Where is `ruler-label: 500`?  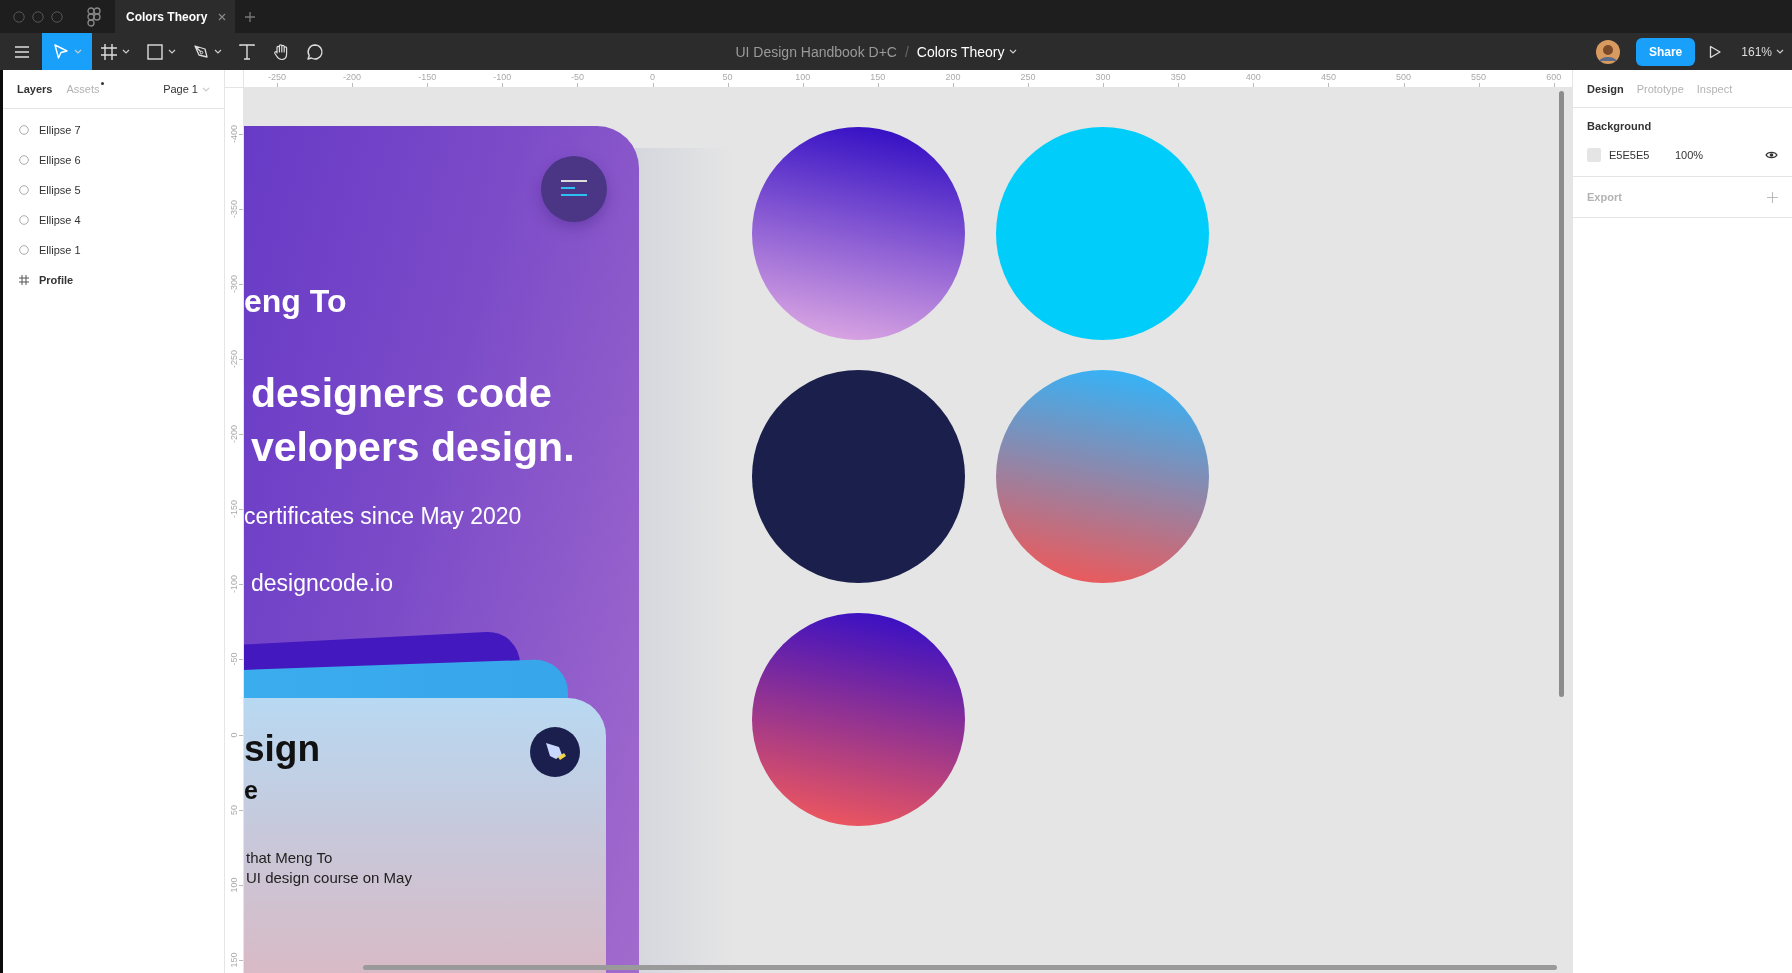 ruler-label: 500 is located at coordinates (1403, 77).